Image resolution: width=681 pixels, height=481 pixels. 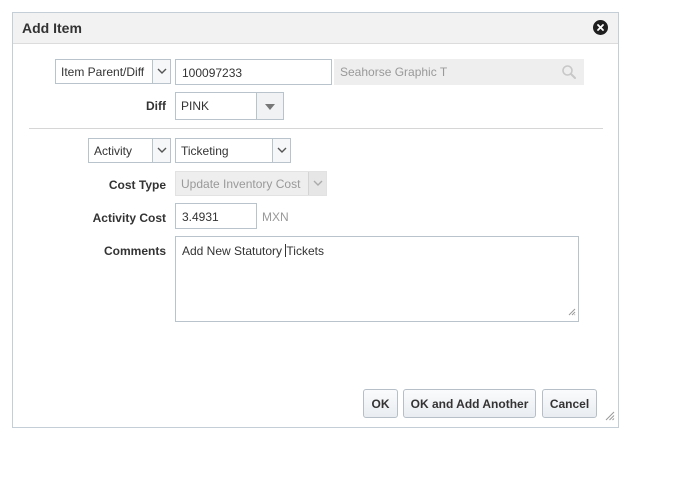 I want to click on item-type-select: Item Parent/Diff, so click(x=113, y=71).